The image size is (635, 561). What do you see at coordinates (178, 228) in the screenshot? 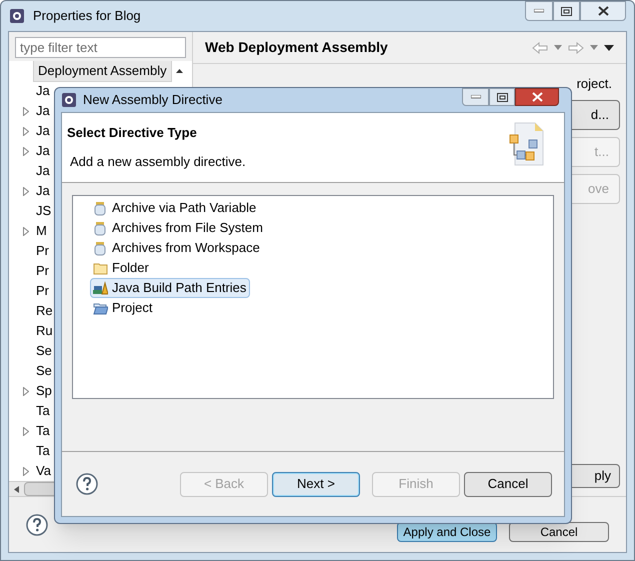
I see `list-item: Archives from File System` at bounding box center [178, 228].